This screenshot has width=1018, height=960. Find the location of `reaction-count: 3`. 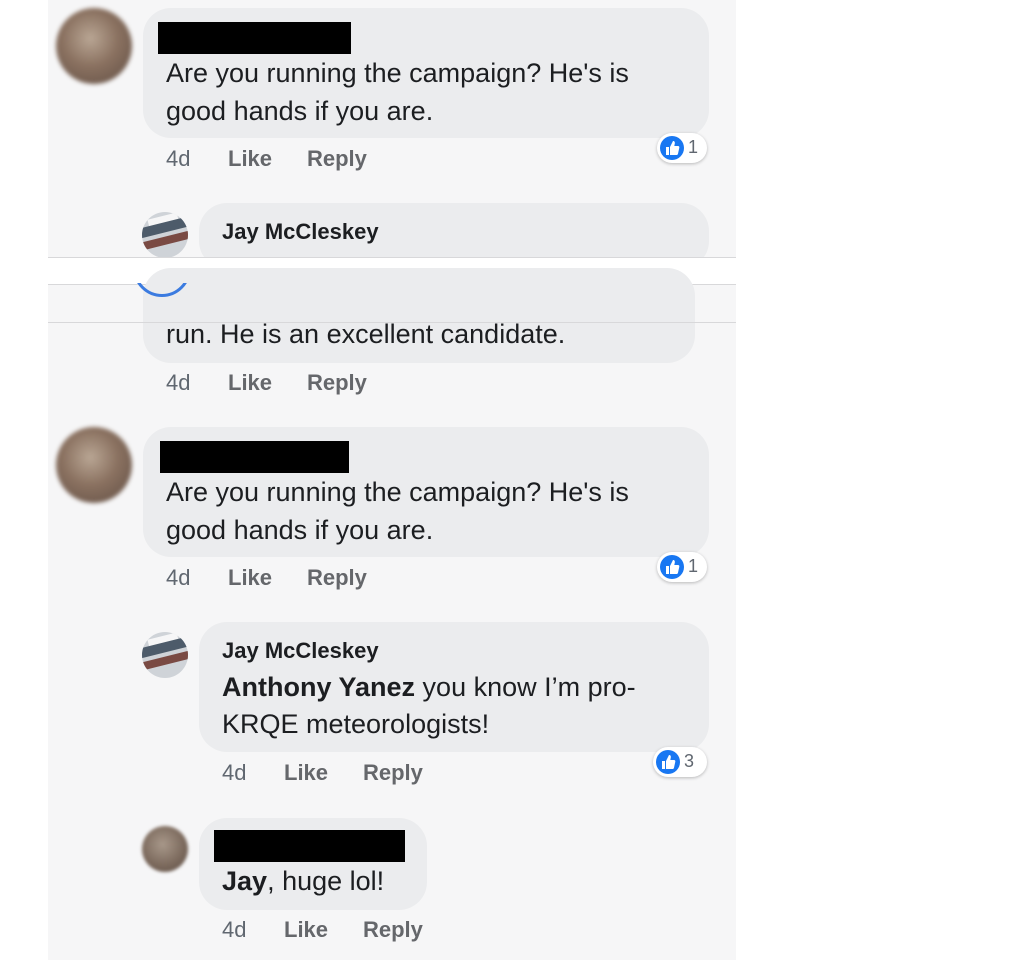

reaction-count: 3 is located at coordinates (689, 761).